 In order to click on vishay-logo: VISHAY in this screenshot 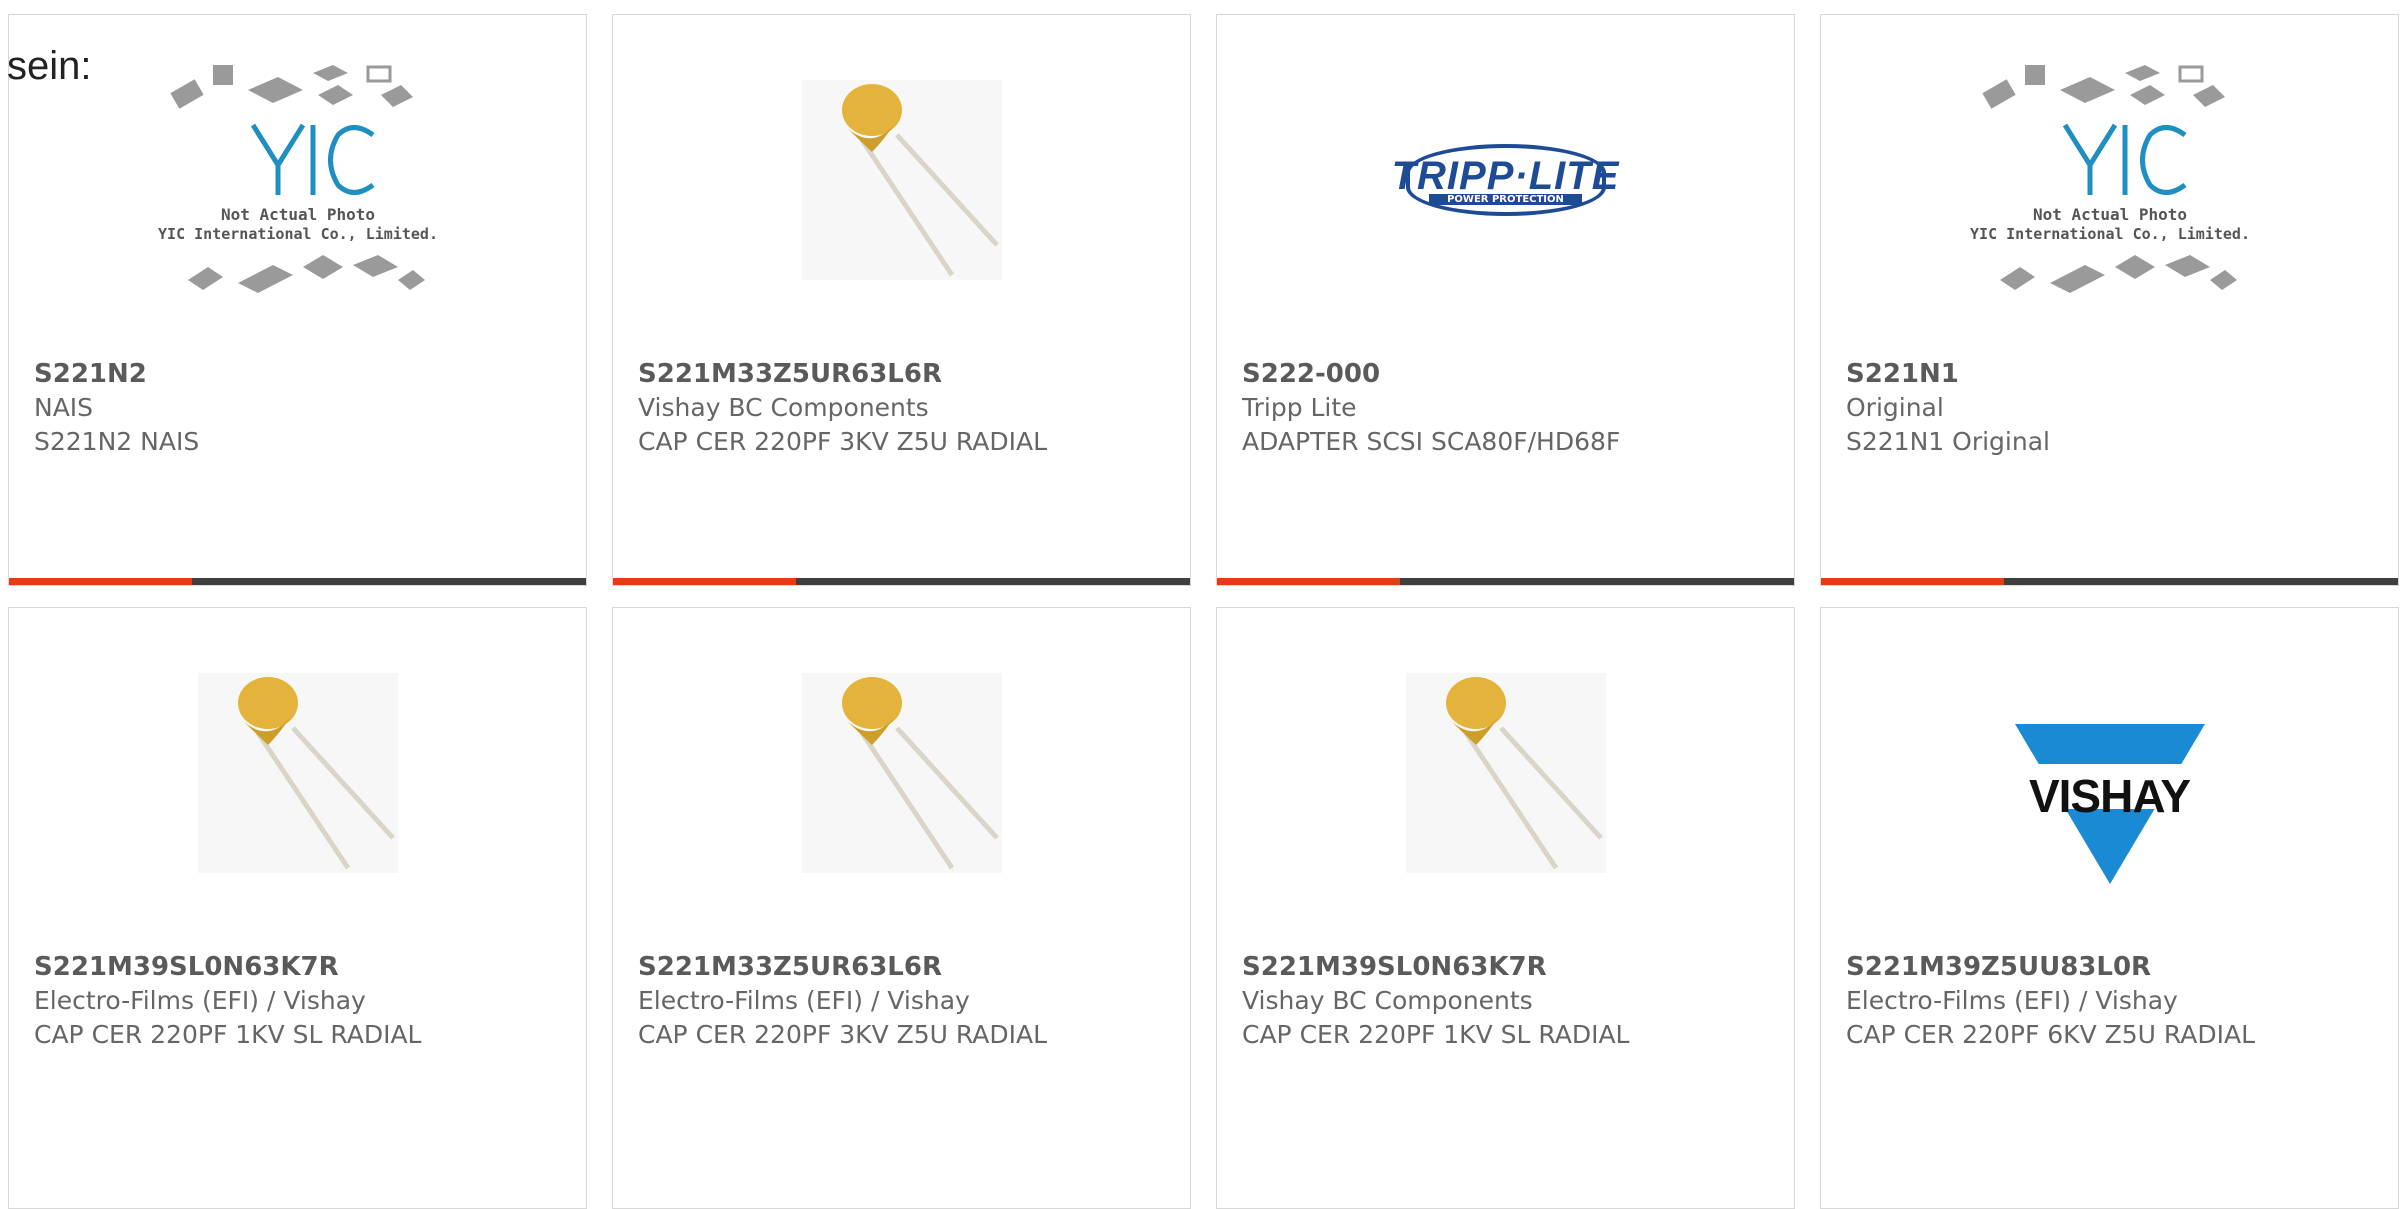, I will do `click(2109, 803)`.